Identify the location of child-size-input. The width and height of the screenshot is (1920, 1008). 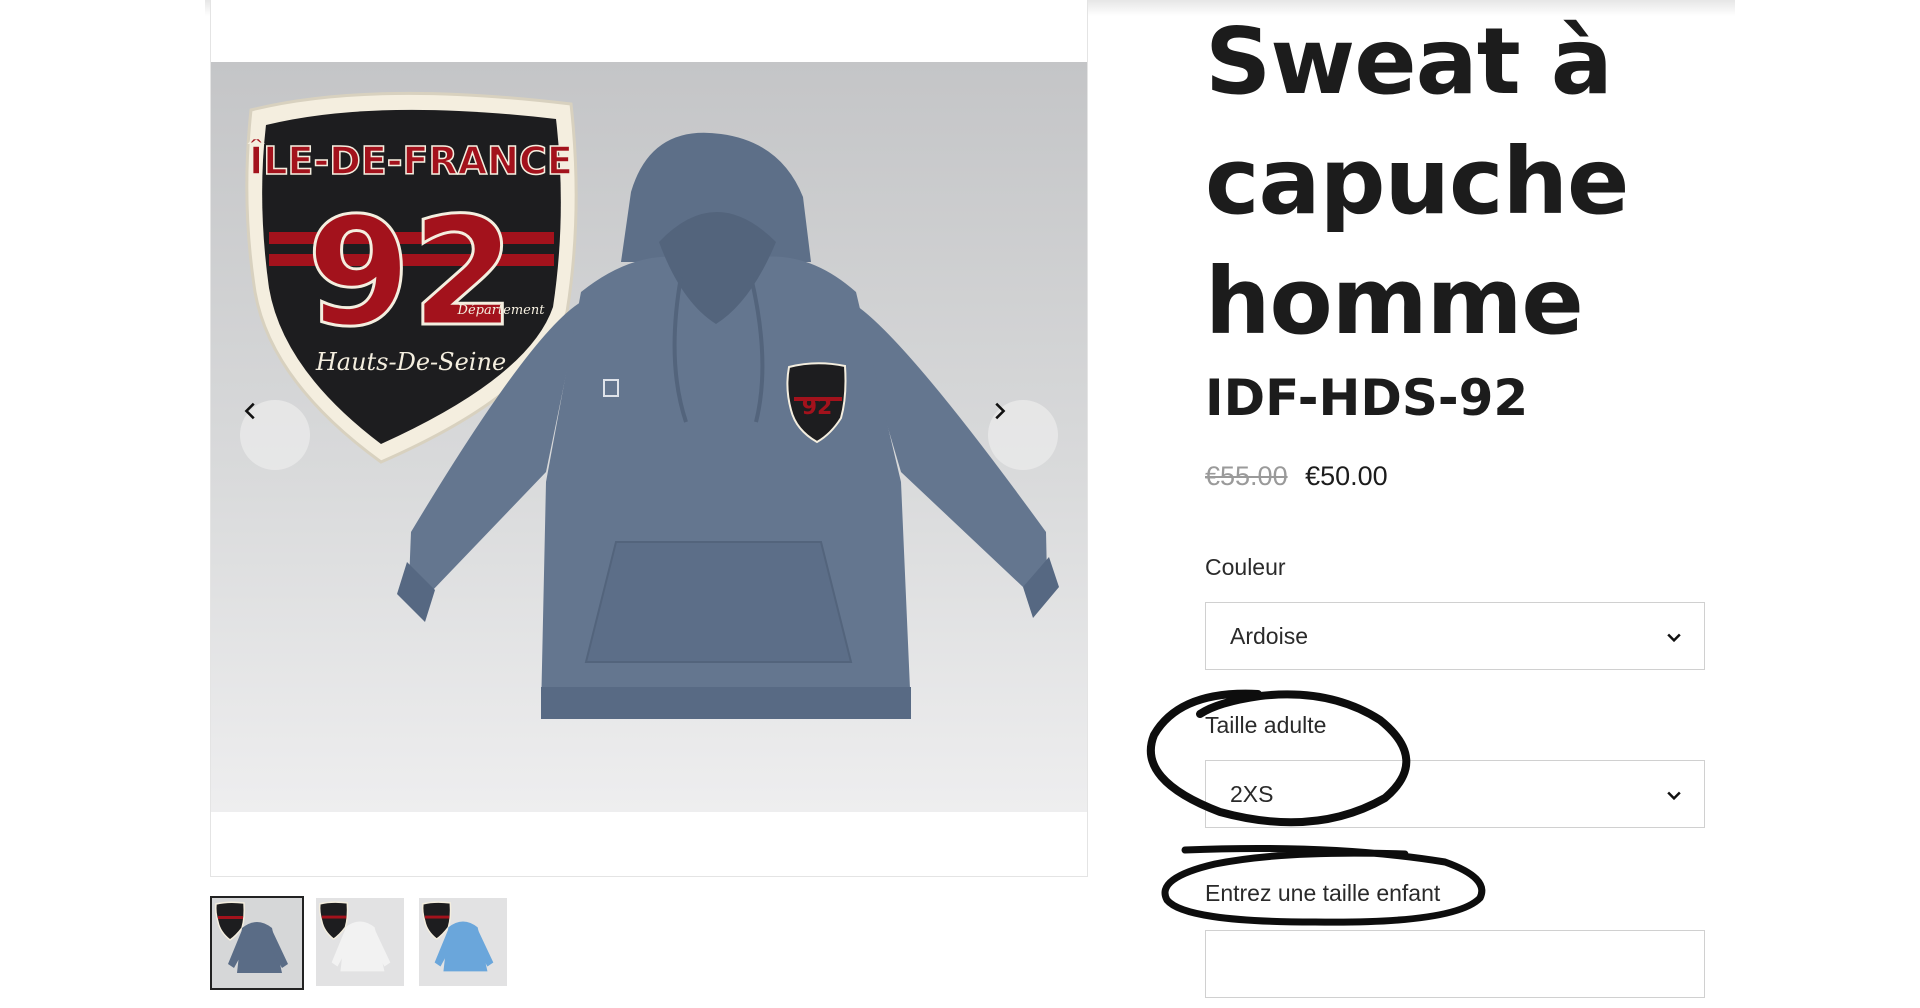
(1455, 964).